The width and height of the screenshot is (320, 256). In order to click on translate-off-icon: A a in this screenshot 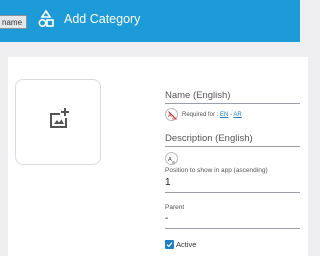, I will do `click(172, 115)`.